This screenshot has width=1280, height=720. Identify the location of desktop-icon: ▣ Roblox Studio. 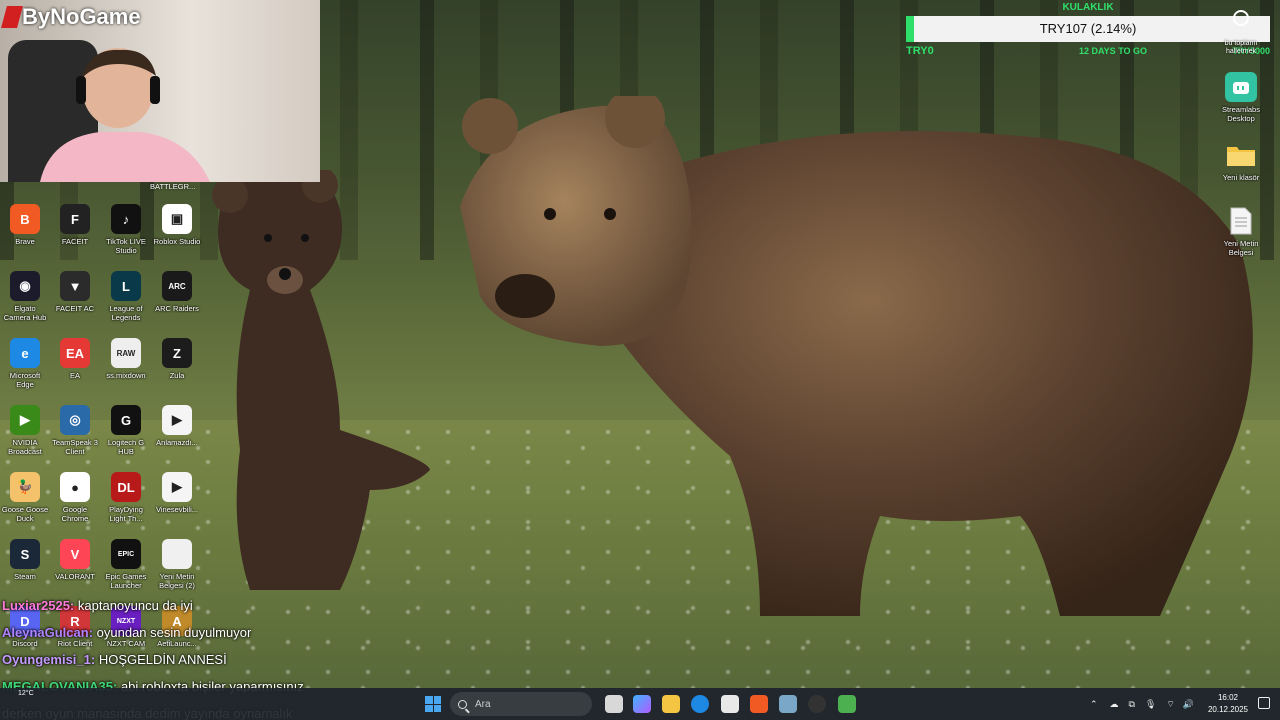
(177, 225).